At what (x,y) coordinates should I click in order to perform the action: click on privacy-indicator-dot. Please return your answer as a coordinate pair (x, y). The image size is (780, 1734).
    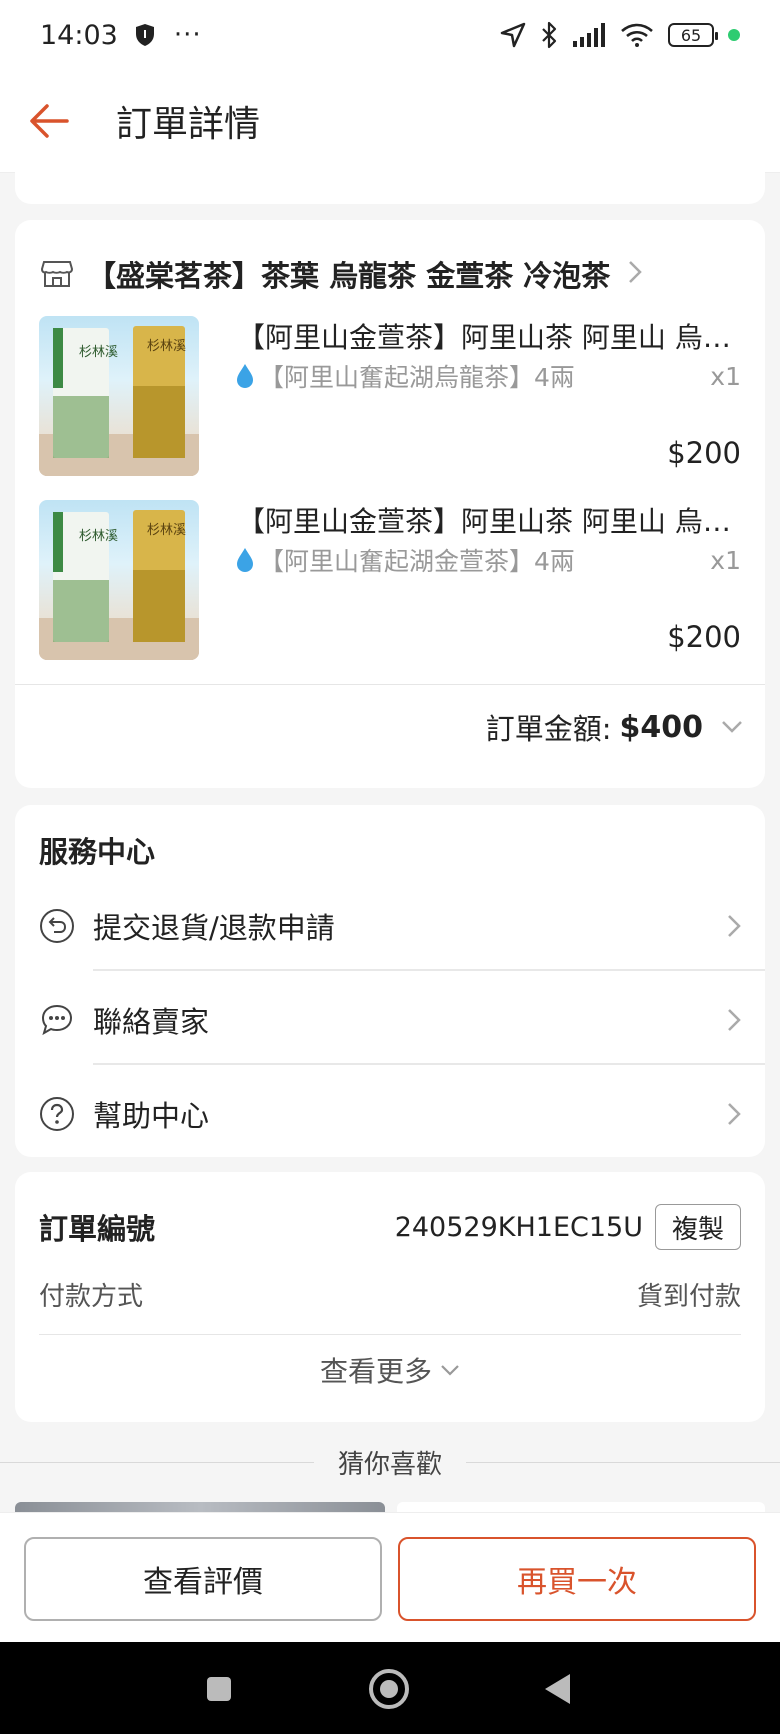
    Looking at the image, I should click on (734, 35).